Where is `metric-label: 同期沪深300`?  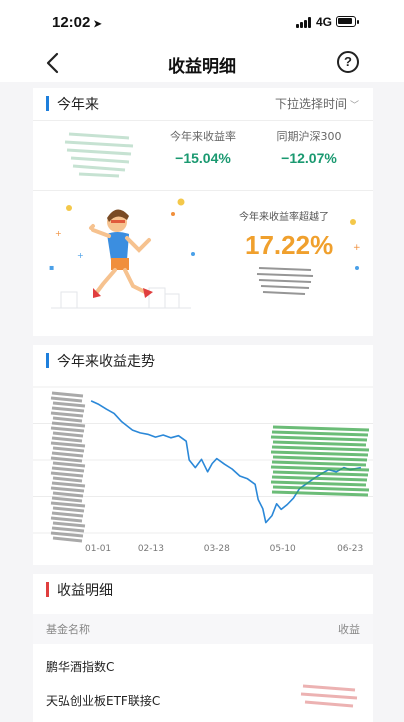
metric-label: 同期沪深300 is located at coordinates (309, 136).